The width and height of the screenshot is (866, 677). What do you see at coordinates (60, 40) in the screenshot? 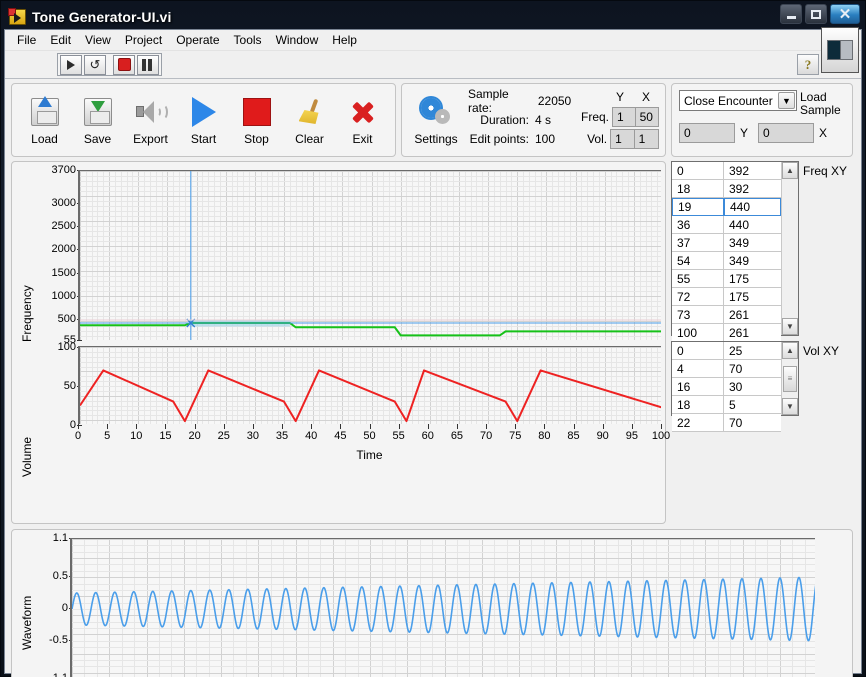
I see `menu-edit: Edit` at bounding box center [60, 40].